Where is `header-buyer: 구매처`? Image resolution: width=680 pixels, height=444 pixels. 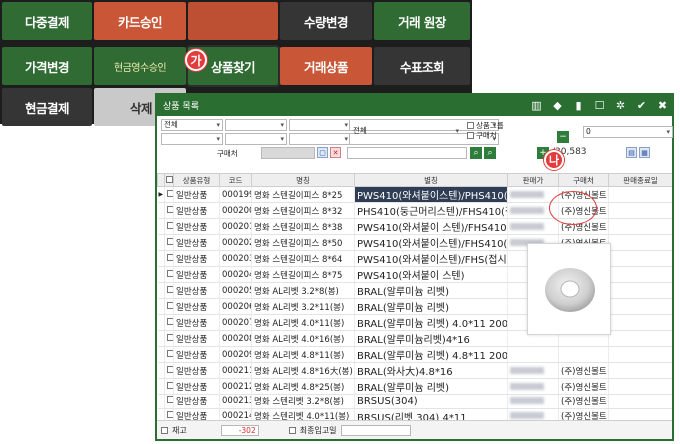
header-buyer: 구매처 is located at coordinates (583, 180).